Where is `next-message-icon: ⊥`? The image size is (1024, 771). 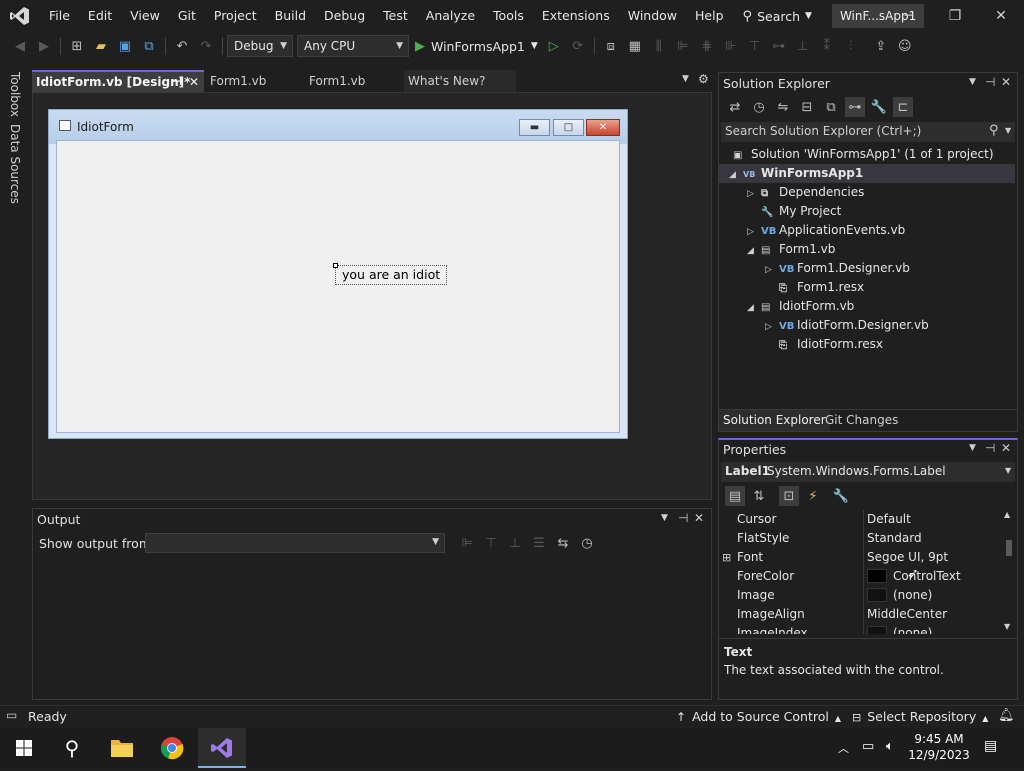 next-message-icon: ⊥ is located at coordinates (515, 543).